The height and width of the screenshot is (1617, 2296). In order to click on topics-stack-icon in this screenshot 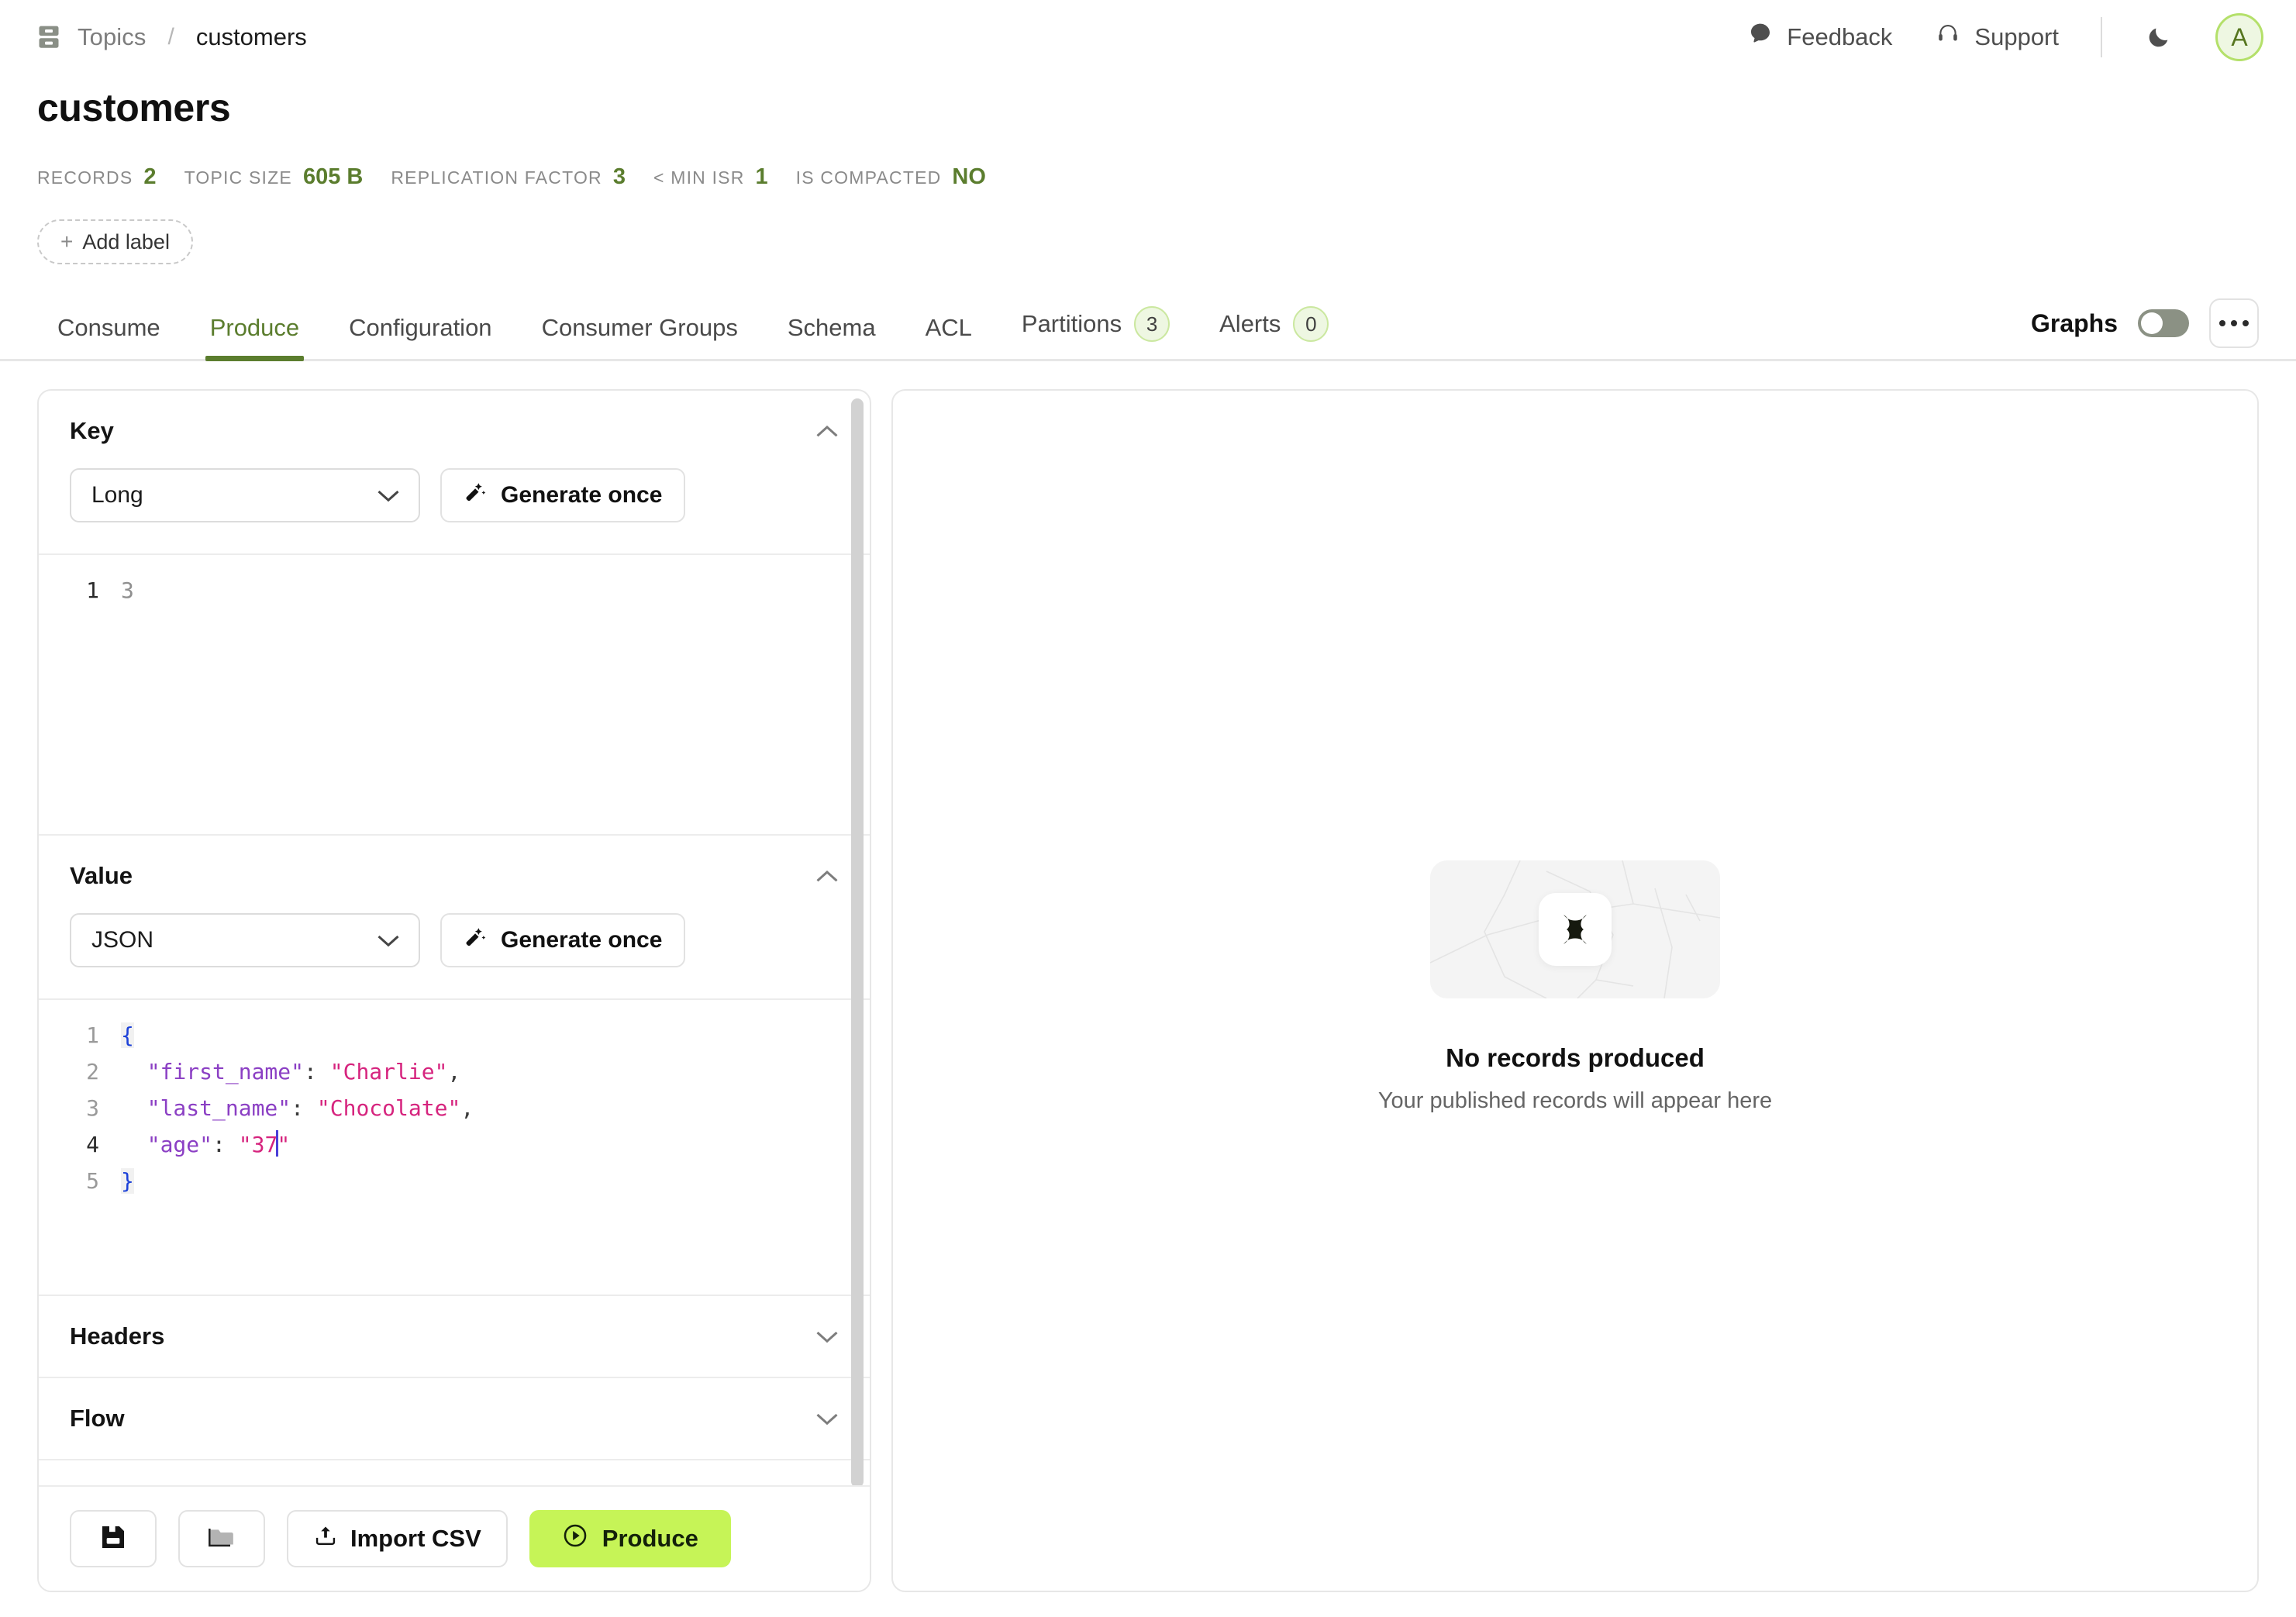, I will do `click(48, 37)`.